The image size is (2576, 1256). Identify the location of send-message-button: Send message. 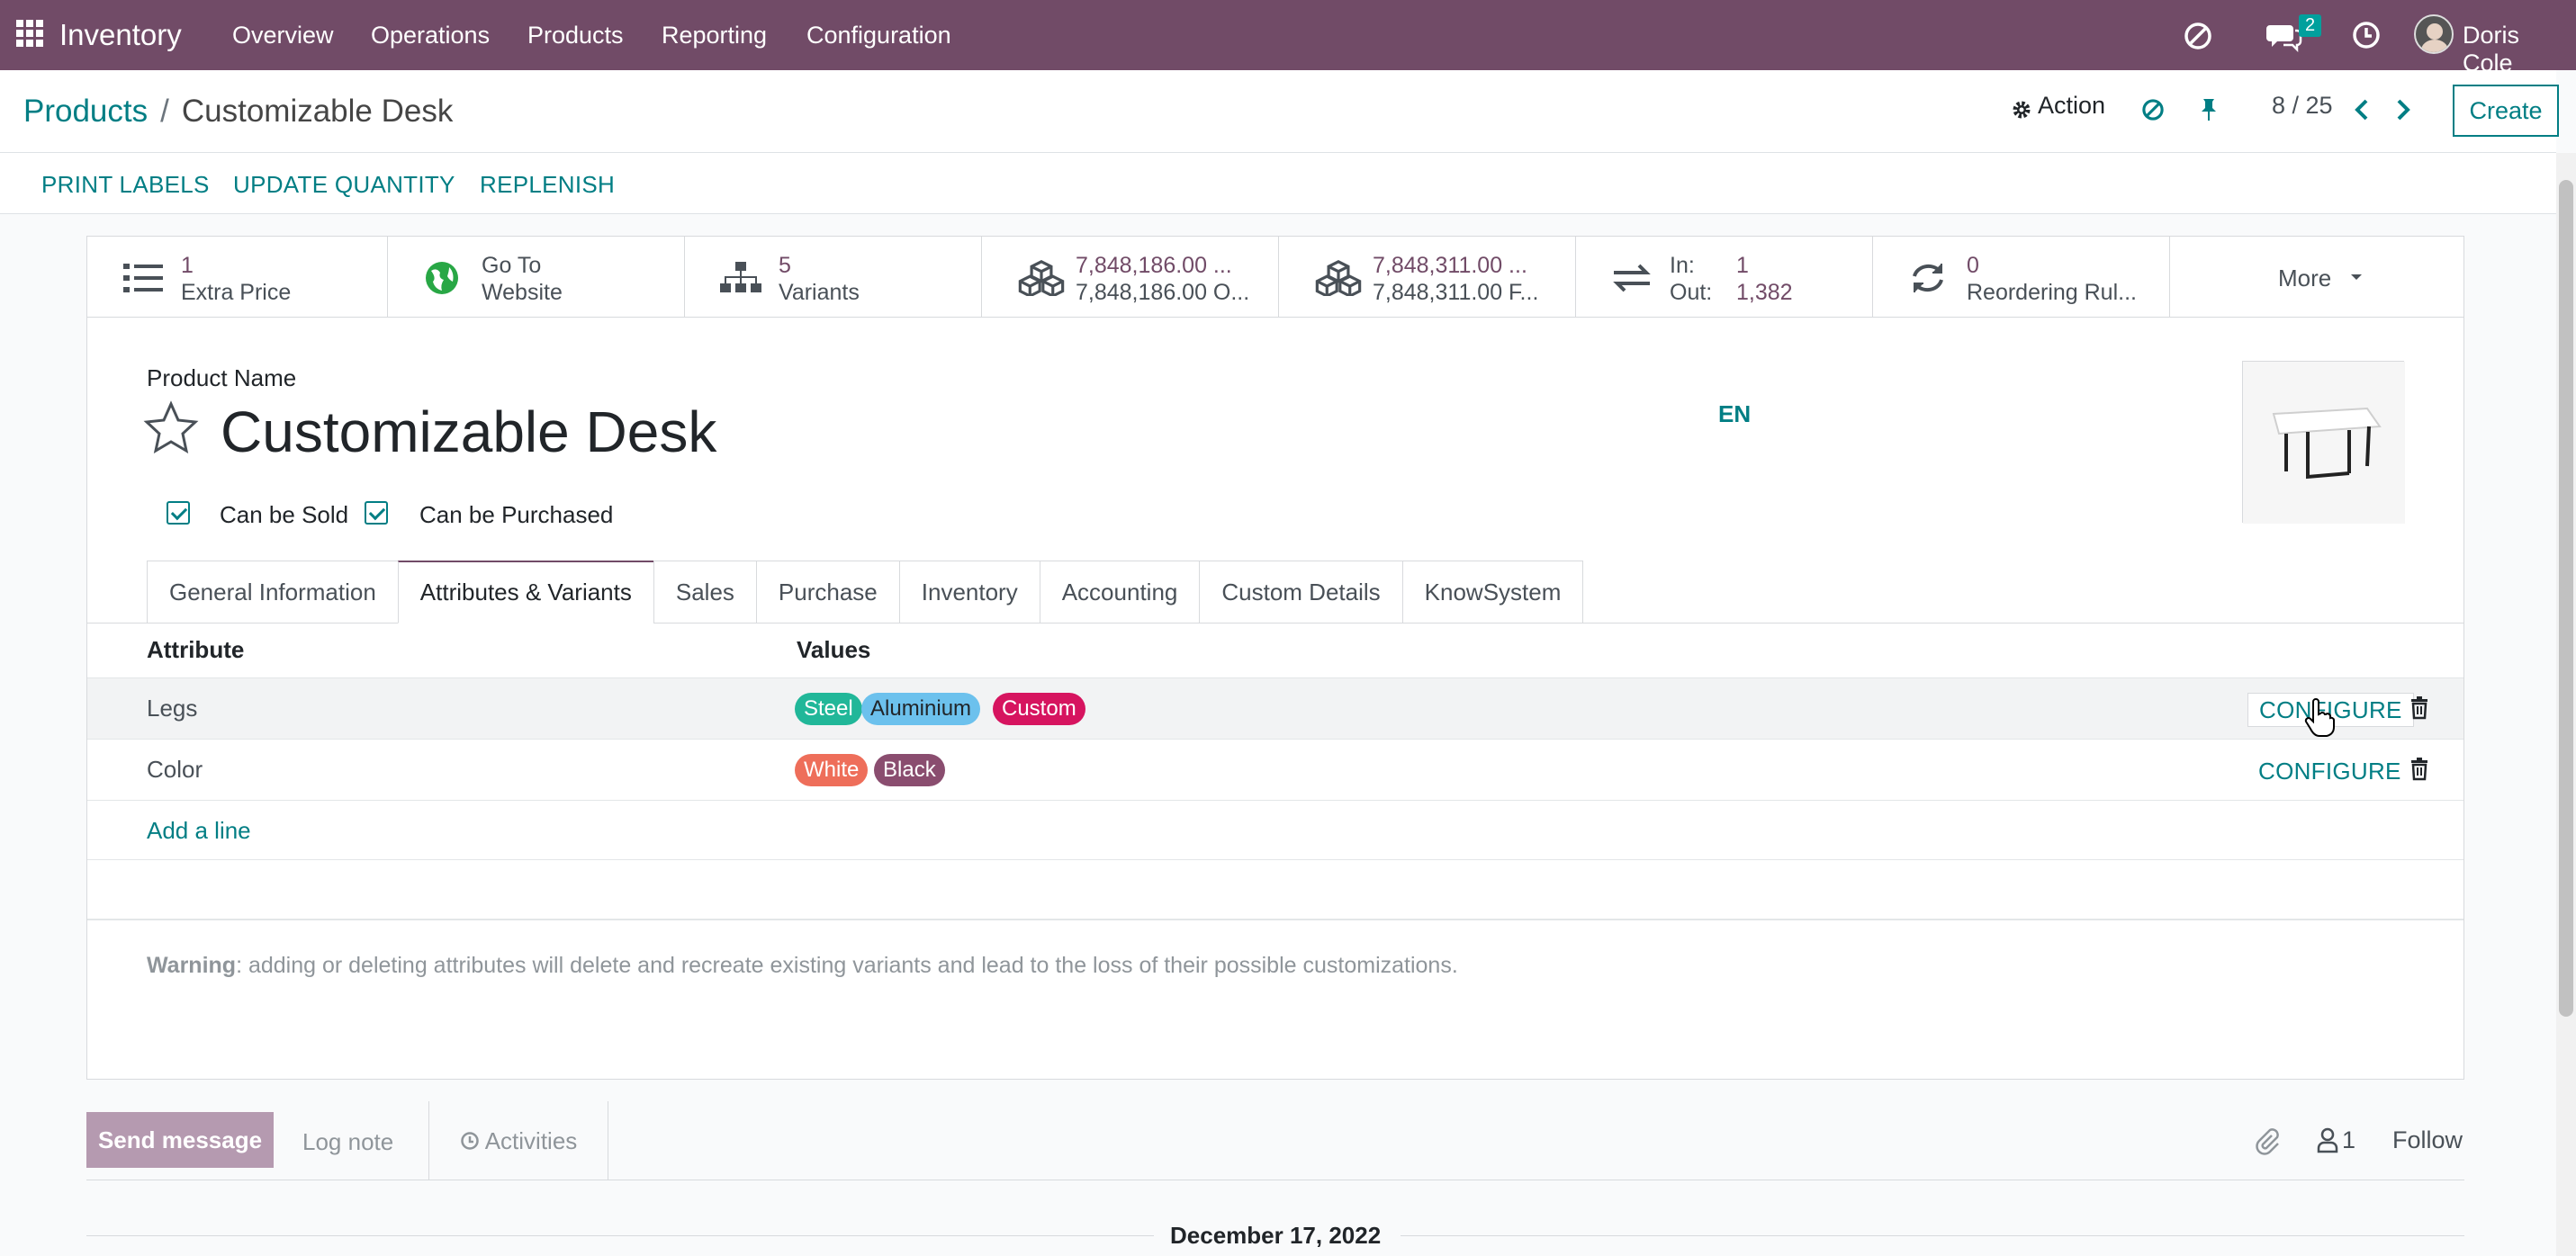
(180, 1140).